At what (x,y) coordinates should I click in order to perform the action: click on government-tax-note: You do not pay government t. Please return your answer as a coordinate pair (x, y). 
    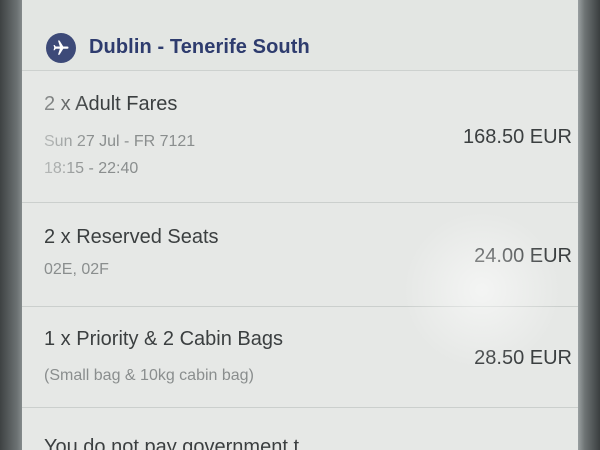
    Looking at the image, I should click on (171, 443).